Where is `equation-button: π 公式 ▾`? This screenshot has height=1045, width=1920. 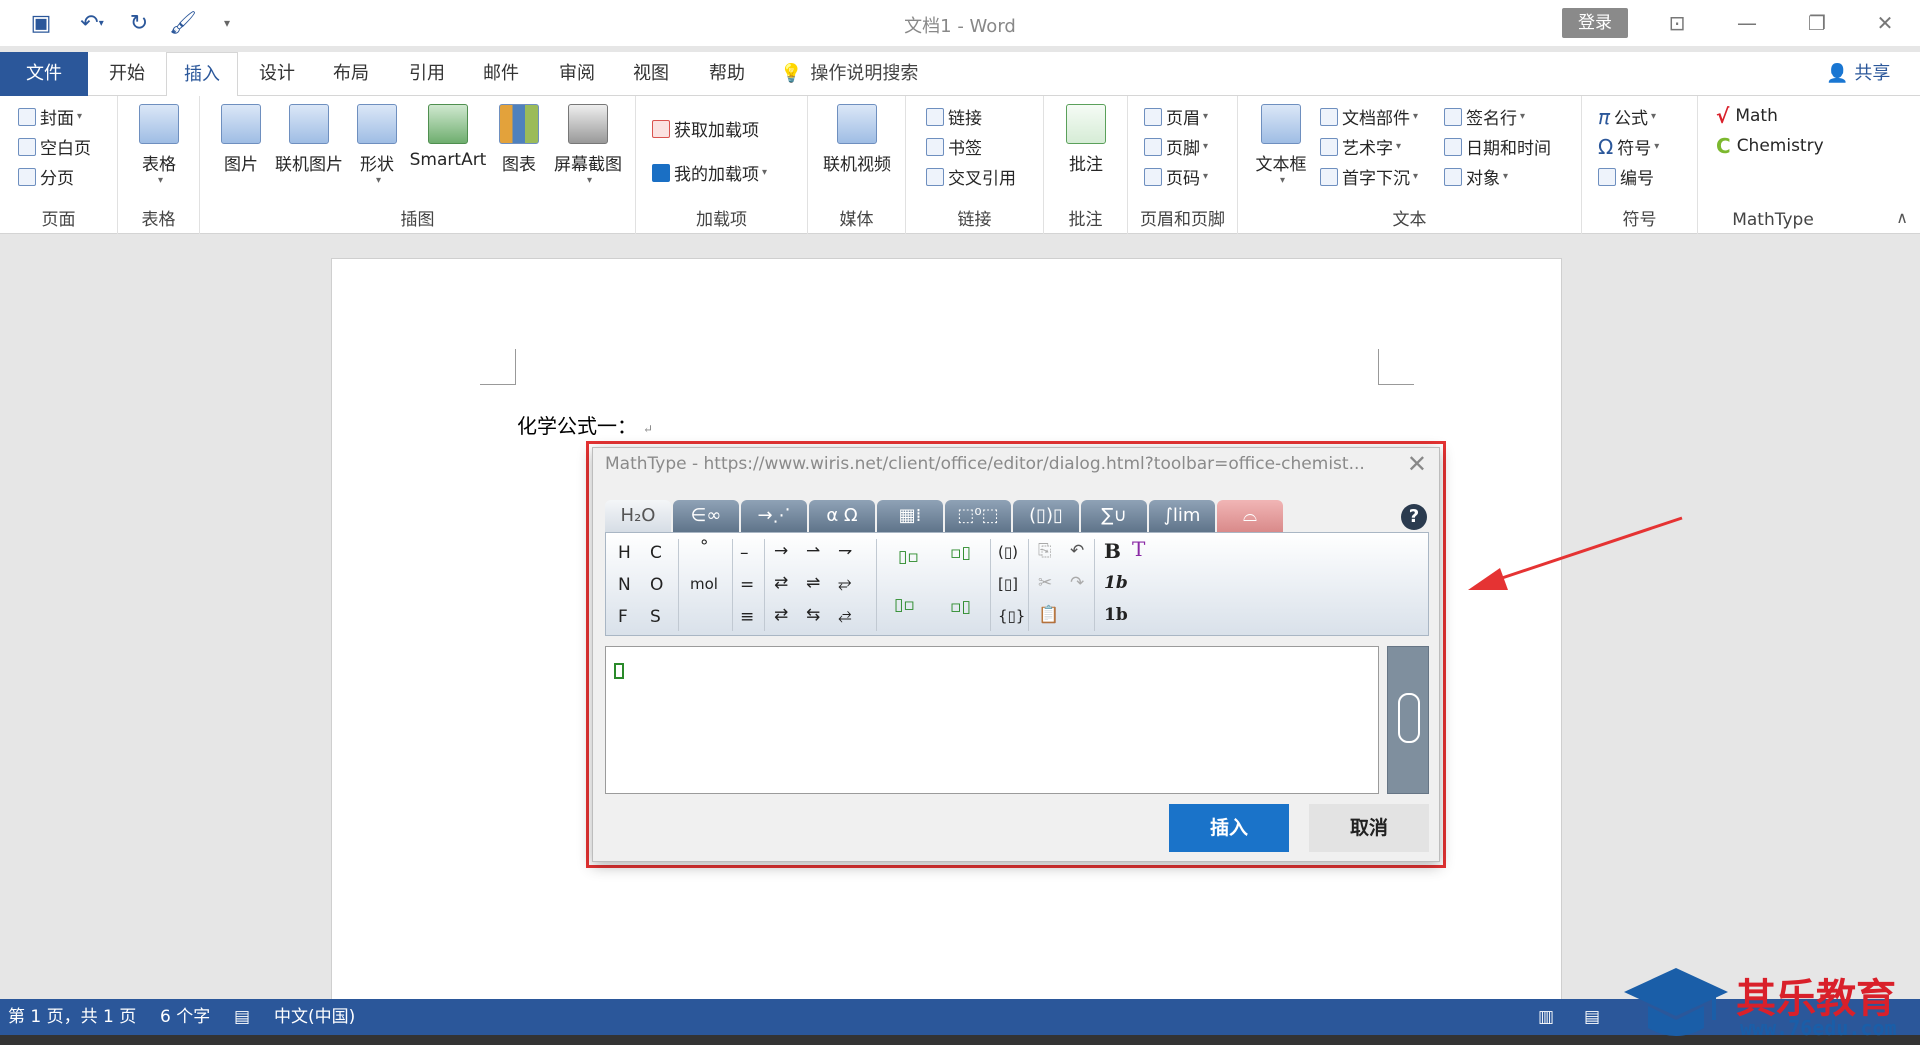
equation-button: π 公式 ▾ is located at coordinates (1627, 117).